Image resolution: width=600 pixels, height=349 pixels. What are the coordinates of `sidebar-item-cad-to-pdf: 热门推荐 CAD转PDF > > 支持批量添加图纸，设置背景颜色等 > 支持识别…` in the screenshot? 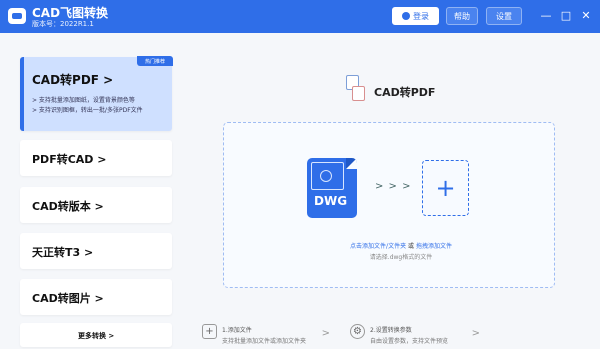 It's located at (96, 93).